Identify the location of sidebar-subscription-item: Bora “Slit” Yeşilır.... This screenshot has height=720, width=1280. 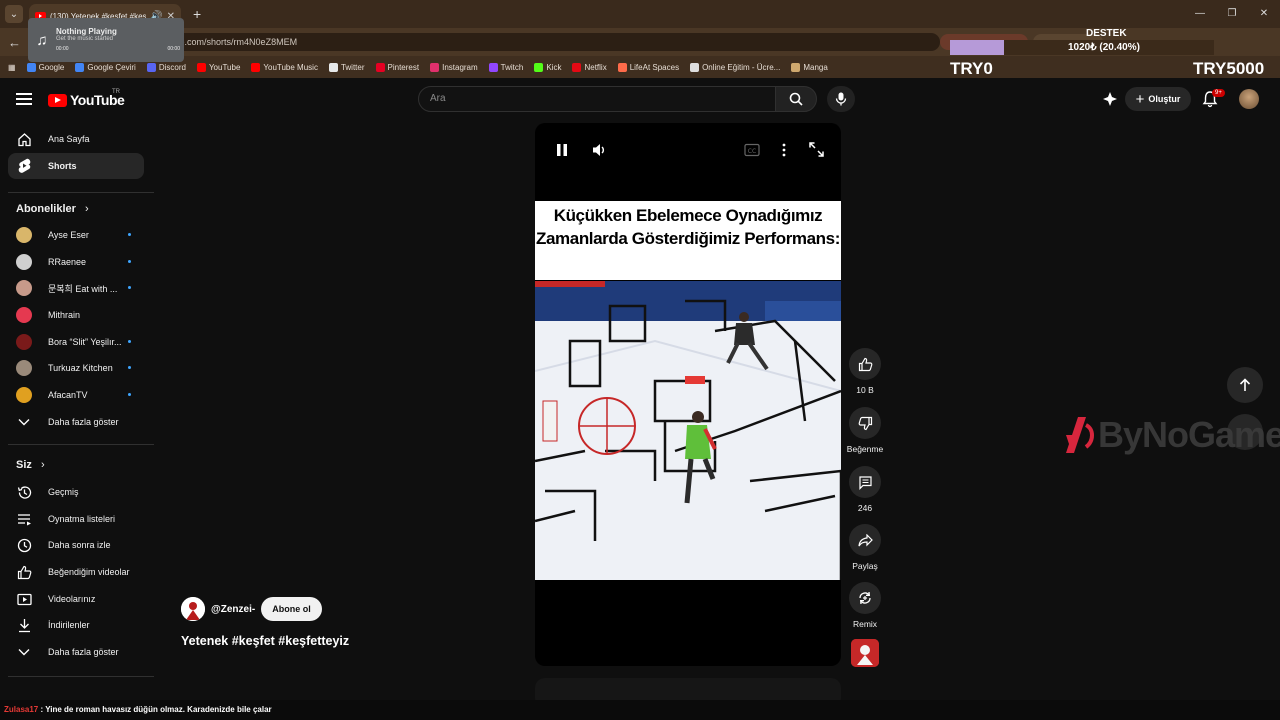
(76, 342).